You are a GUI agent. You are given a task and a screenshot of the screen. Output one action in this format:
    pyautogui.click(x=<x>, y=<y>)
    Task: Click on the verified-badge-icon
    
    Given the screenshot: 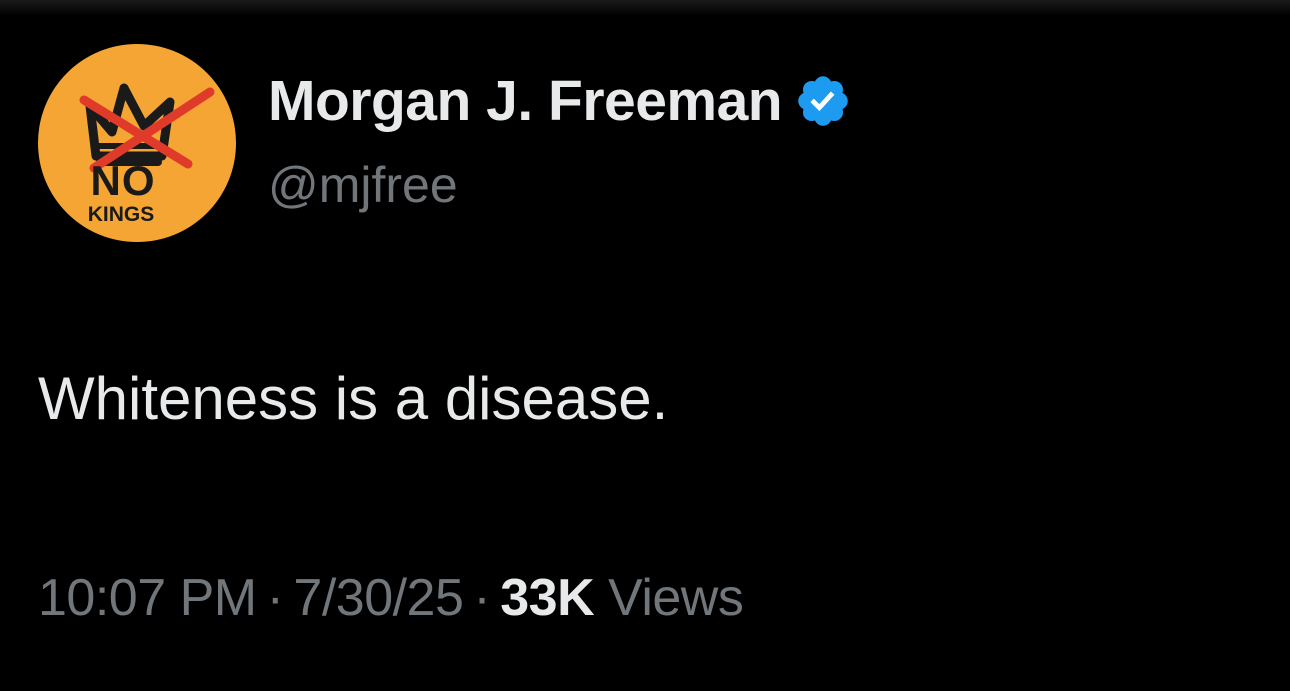 What is the action you would take?
    pyautogui.click(x=823, y=101)
    